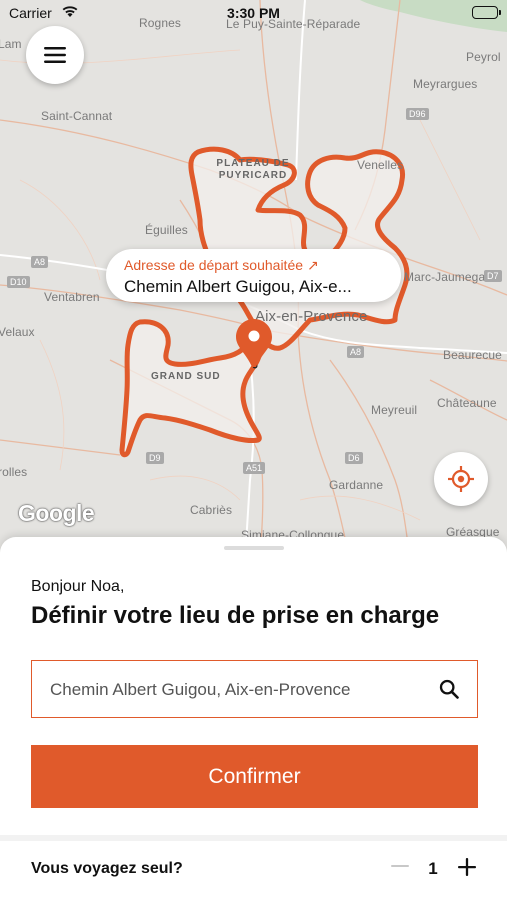 This screenshot has width=507, height=900. I want to click on status-time: 3:30 PM, so click(253, 13).